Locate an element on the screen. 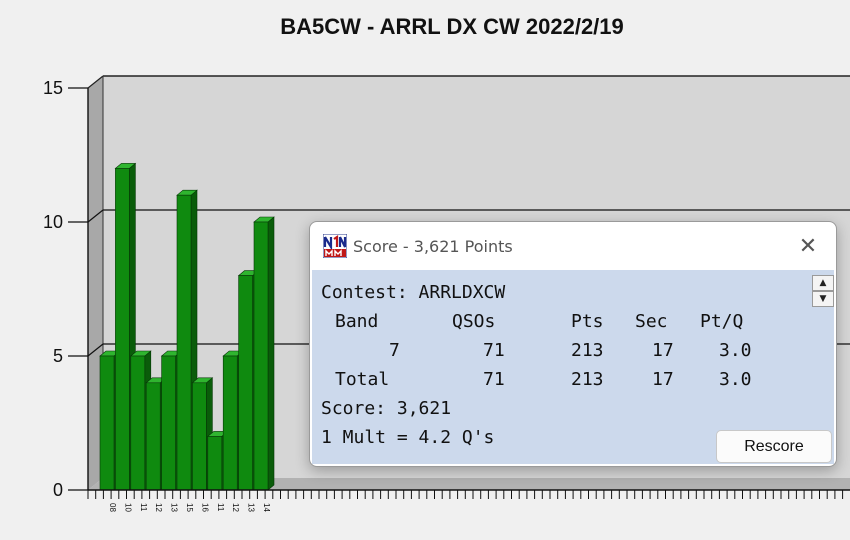 This screenshot has height=540, width=850. contest-line: Contest: ARRLDXCW is located at coordinates (413, 292).